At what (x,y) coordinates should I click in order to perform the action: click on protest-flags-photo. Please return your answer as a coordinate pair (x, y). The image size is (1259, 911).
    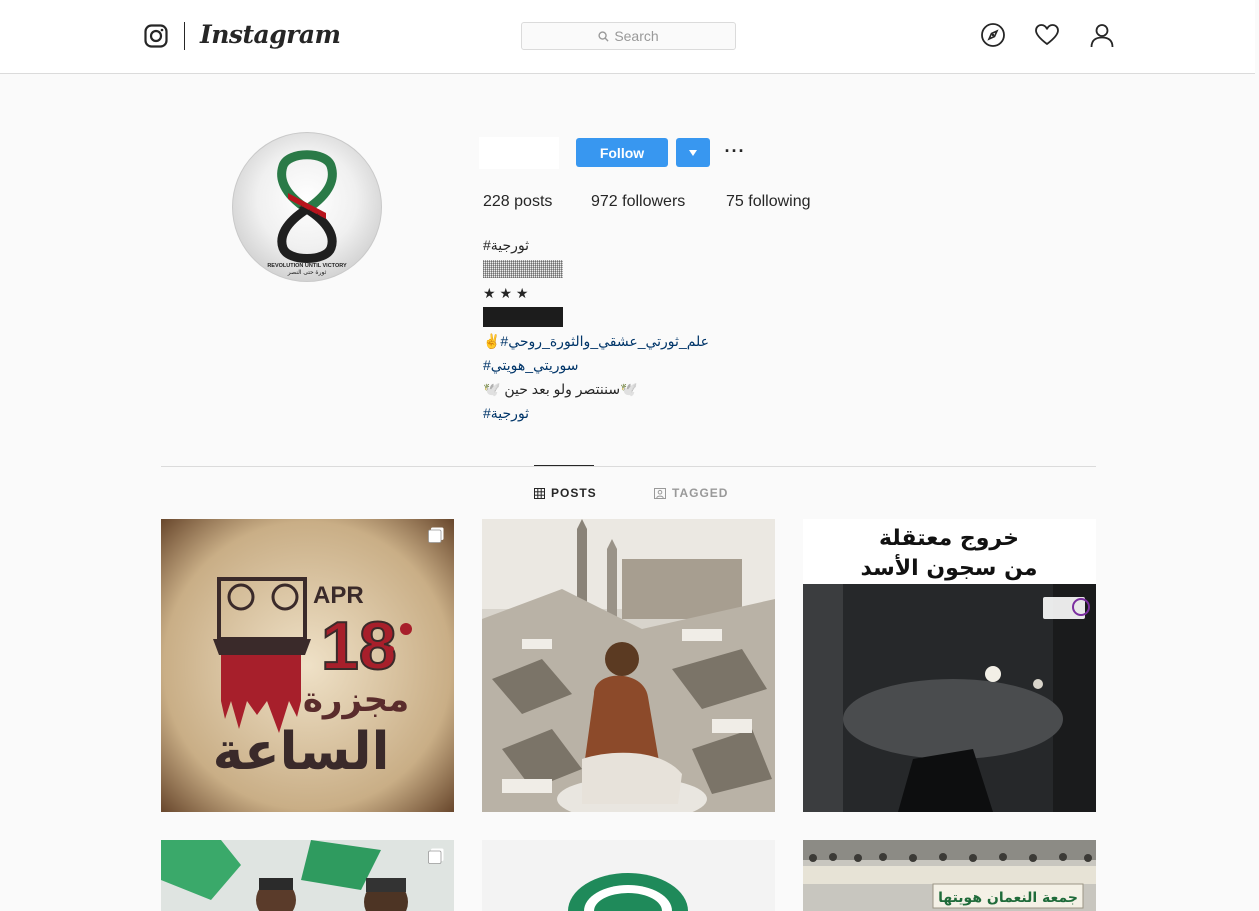
    Looking at the image, I should click on (307, 875).